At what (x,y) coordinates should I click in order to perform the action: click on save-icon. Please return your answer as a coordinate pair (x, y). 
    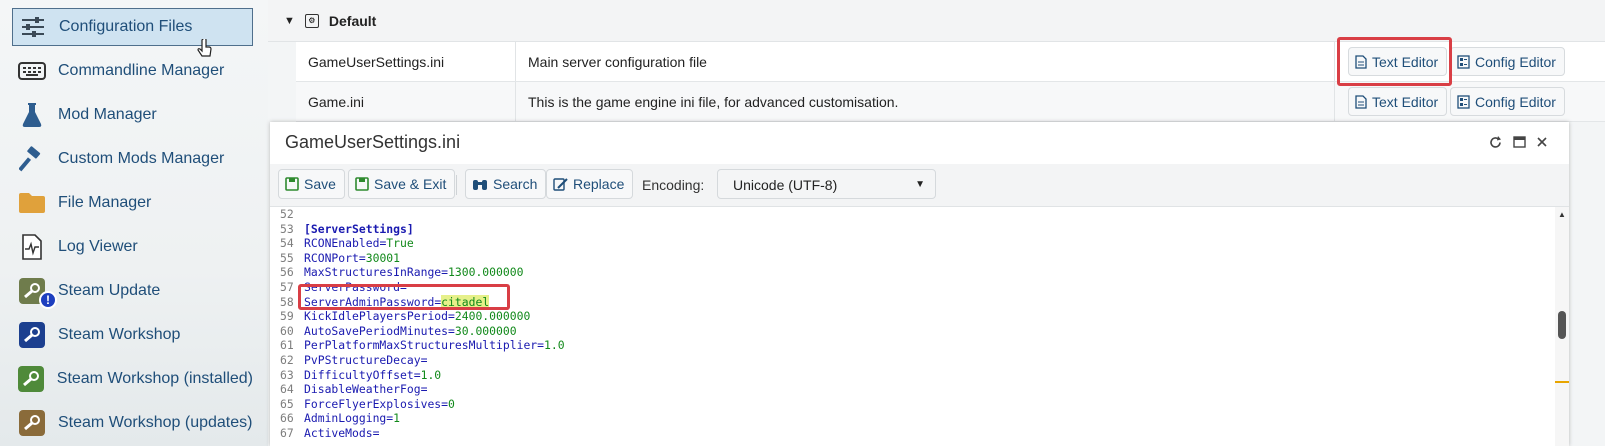
    Looking at the image, I should click on (292, 184).